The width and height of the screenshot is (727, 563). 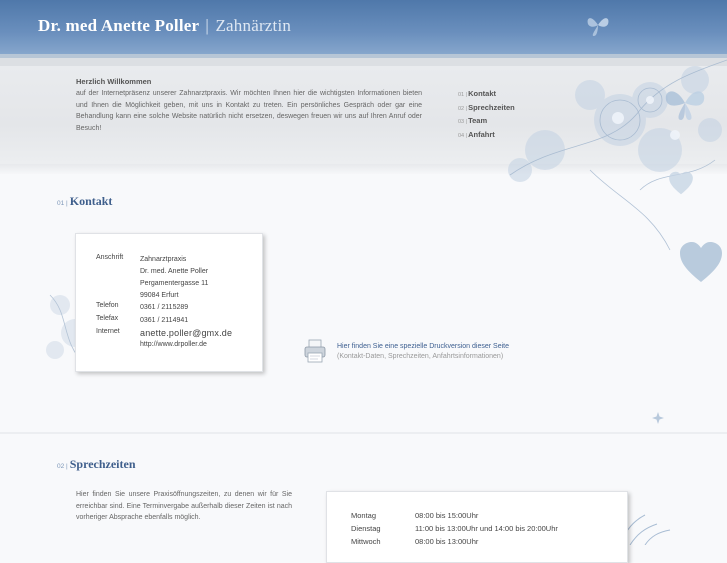 What do you see at coordinates (366, 528) in the screenshot?
I see `hours-day: Dienstag` at bounding box center [366, 528].